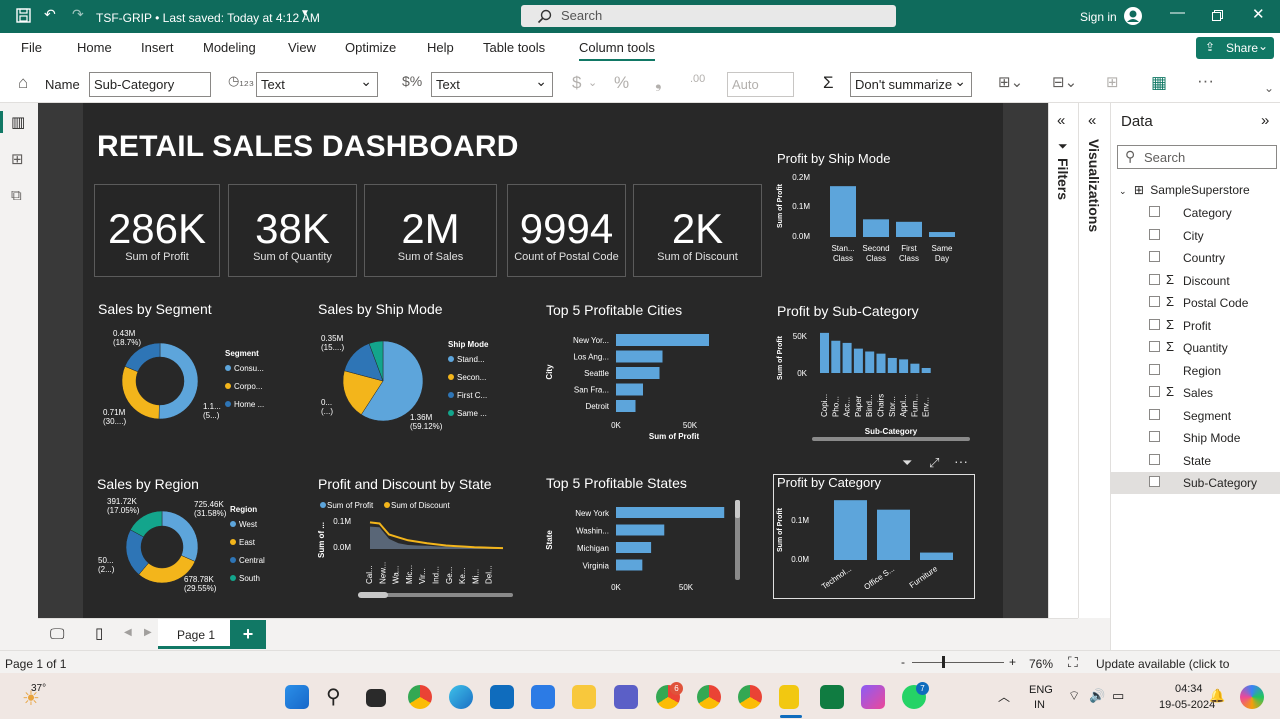 The height and width of the screenshot is (719, 1280). I want to click on next-page-icon: ▶, so click(148, 632).